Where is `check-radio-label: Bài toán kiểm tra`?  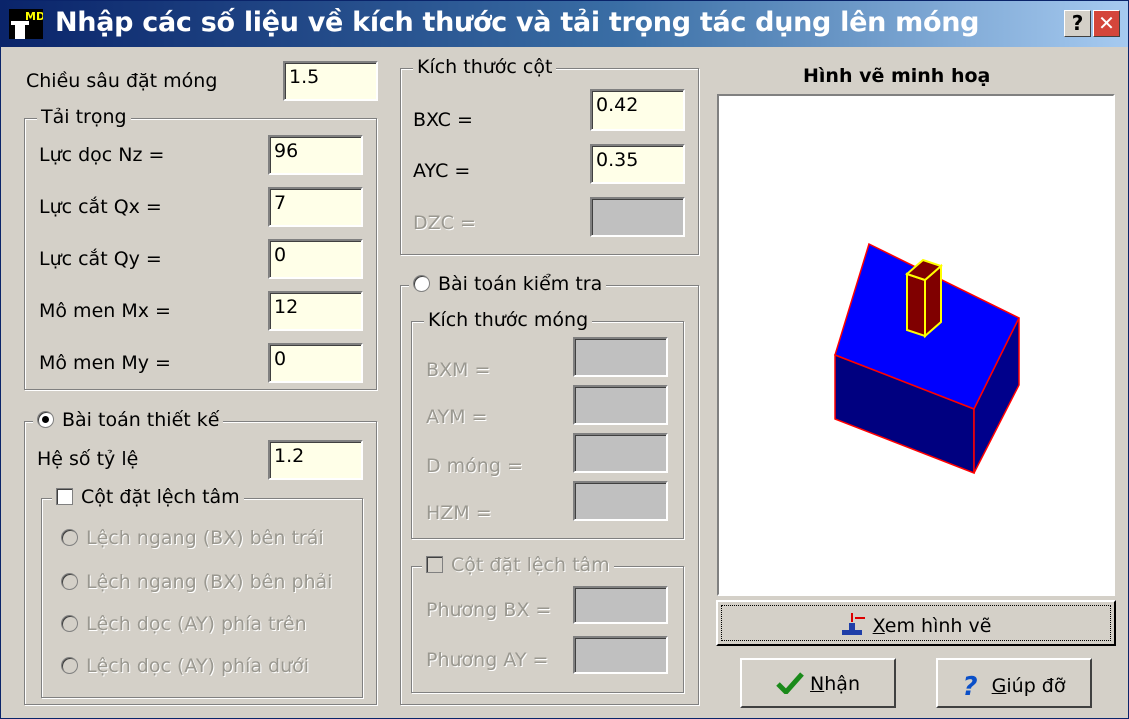
check-radio-label: Bài toán kiểm tra is located at coordinates (520, 284).